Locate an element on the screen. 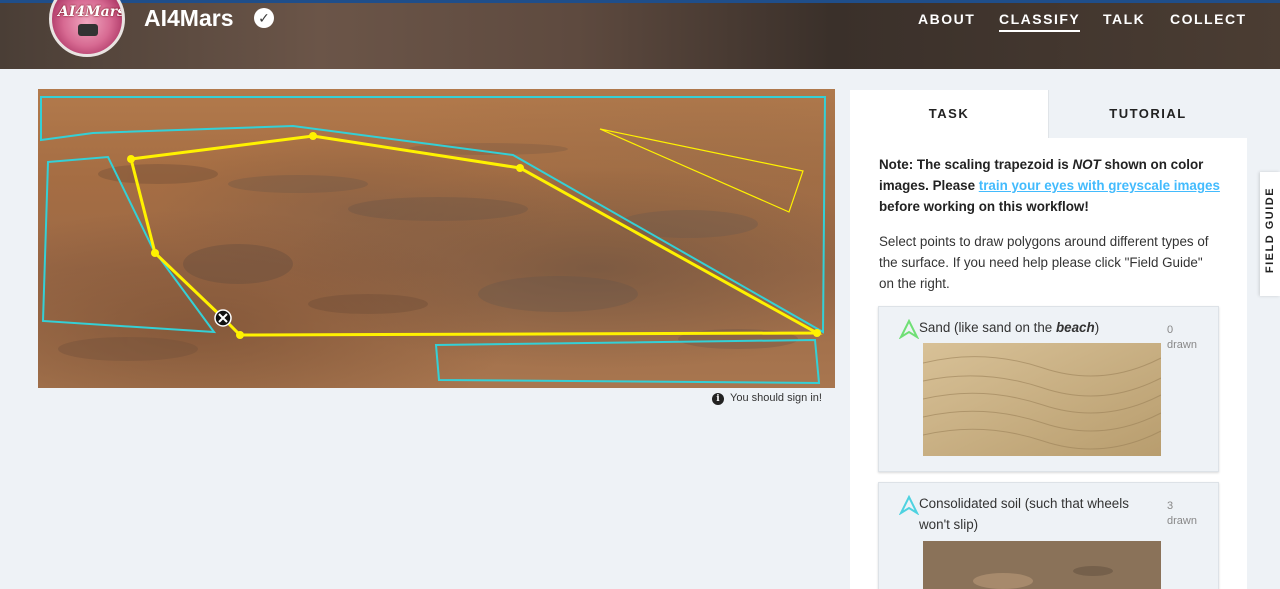  nav-collect: COLLECT is located at coordinates (1208, 19).